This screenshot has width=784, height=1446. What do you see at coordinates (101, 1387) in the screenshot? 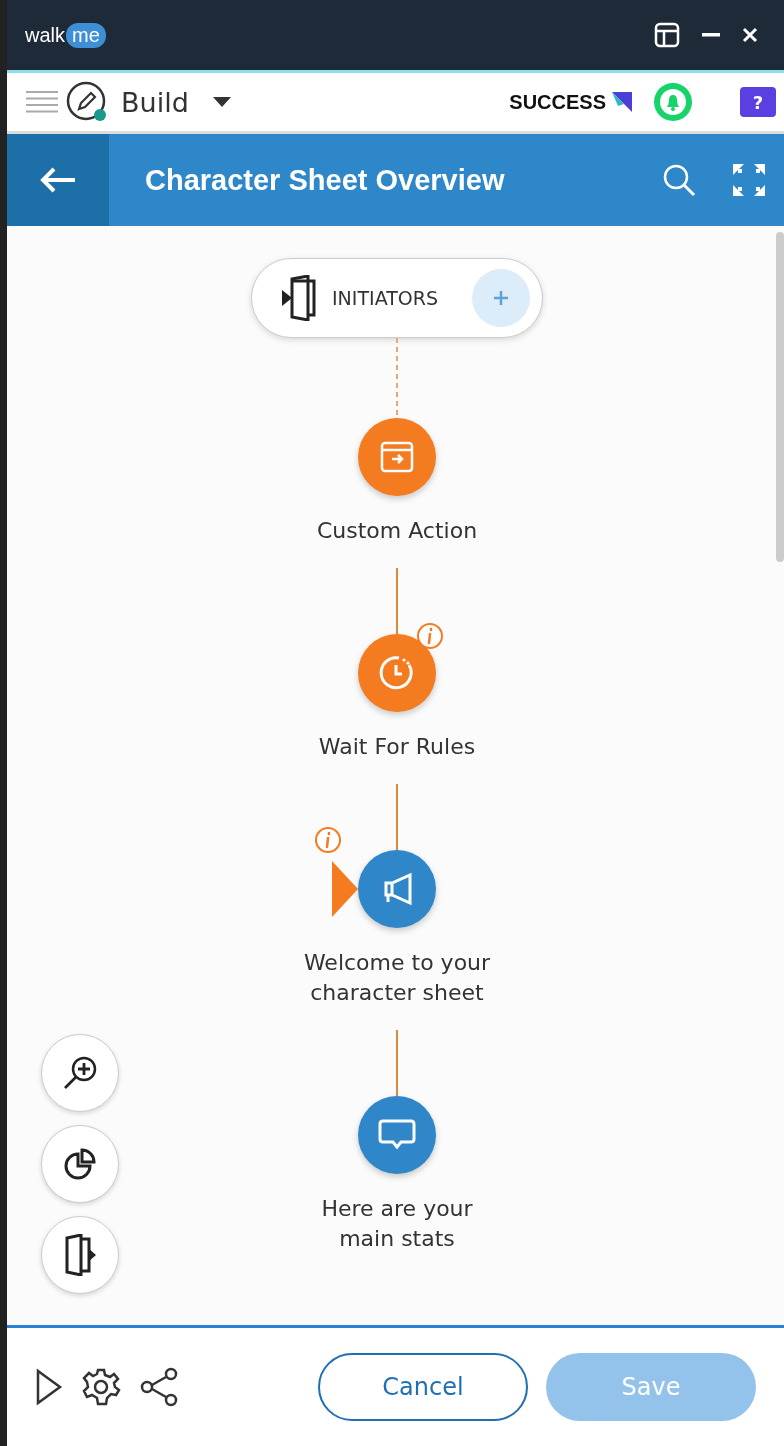
I see `settings-icon` at bounding box center [101, 1387].